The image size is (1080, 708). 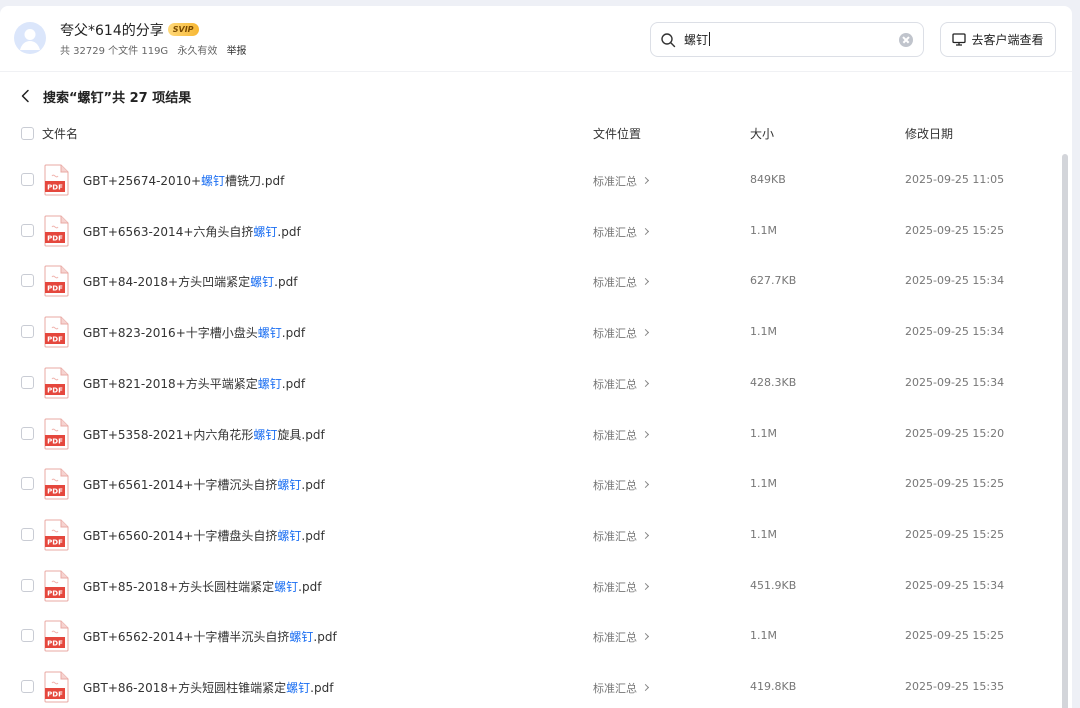 I want to click on file-name-link: GBT+25674-2010+螺钉槽铣刀.pdf, so click(x=183, y=180).